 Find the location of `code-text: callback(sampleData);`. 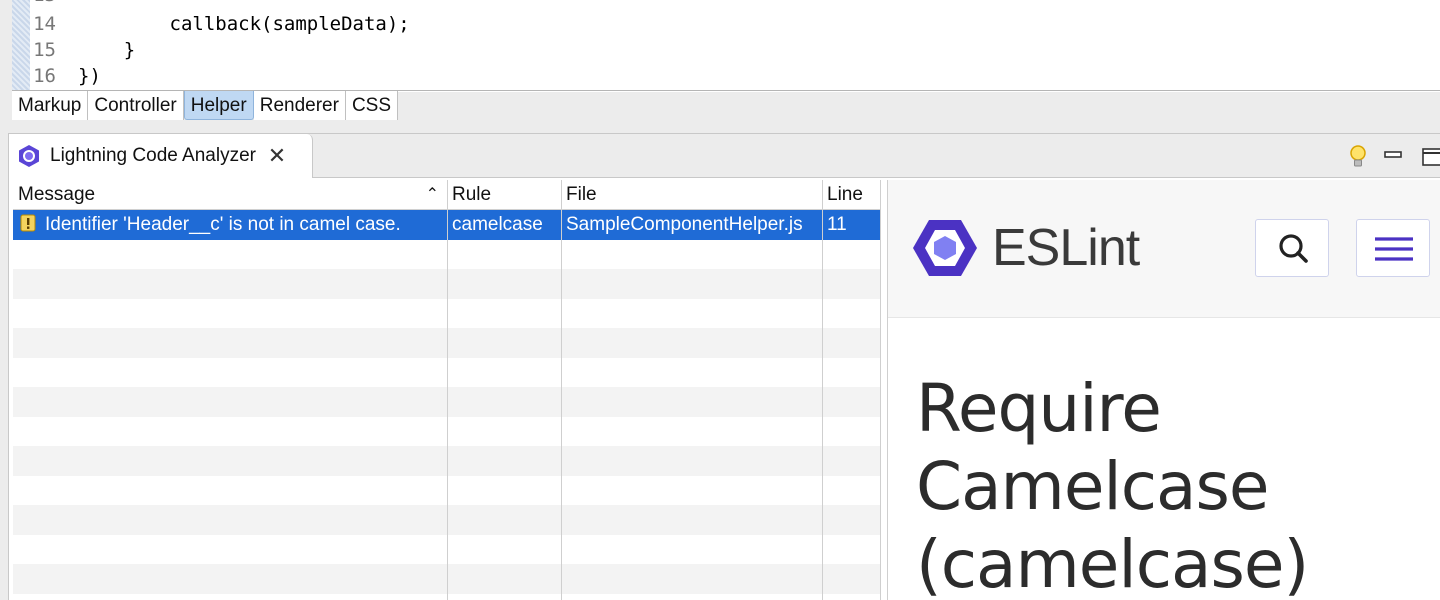

code-text: callback(sampleData); is located at coordinates (244, 24).